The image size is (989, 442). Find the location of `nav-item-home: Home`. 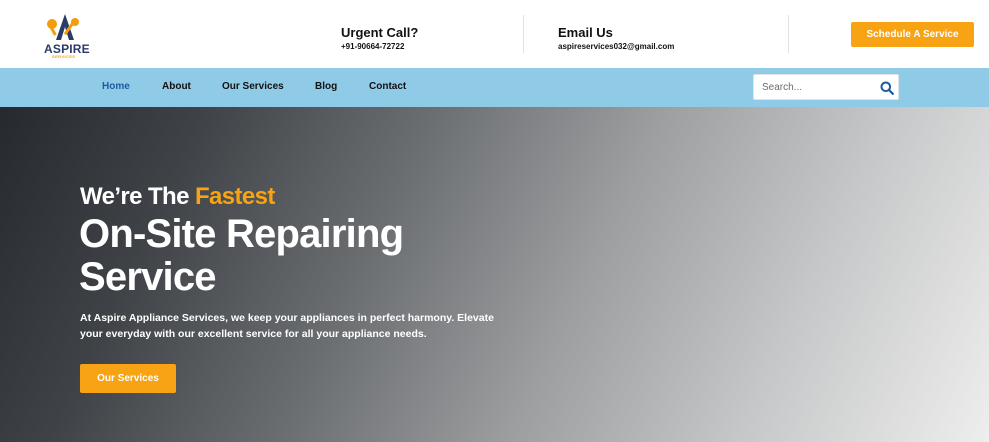

nav-item-home: Home is located at coordinates (116, 86).